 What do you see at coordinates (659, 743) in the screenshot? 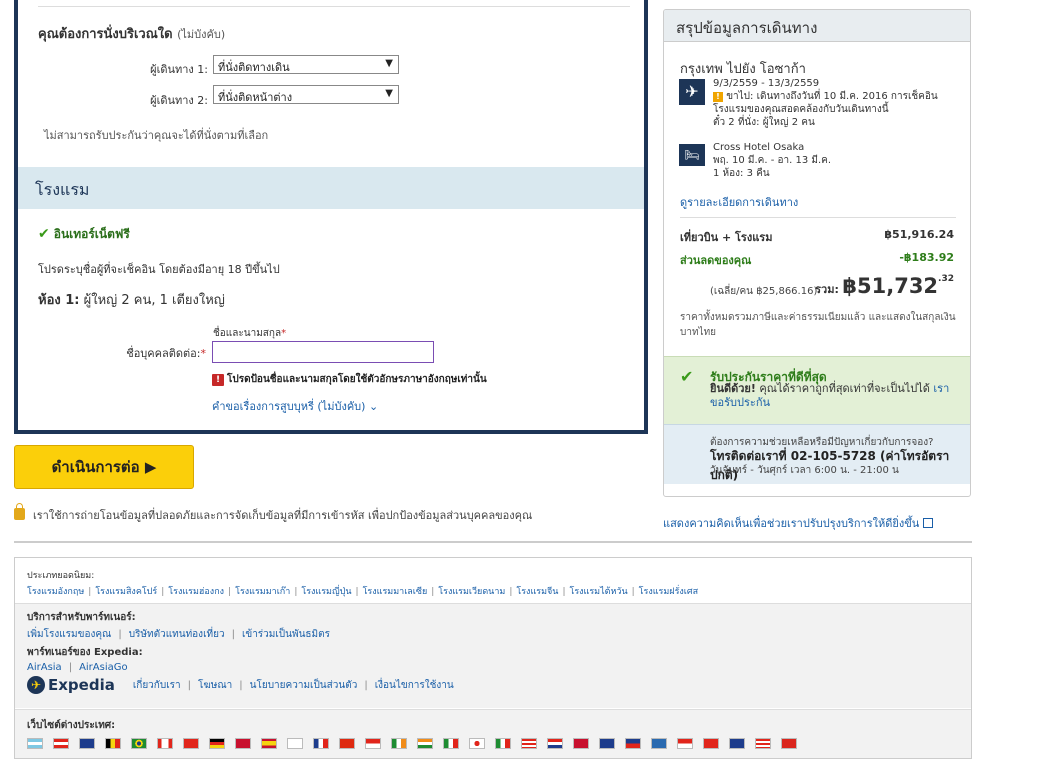
I see `flag-sweden-icon` at bounding box center [659, 743].